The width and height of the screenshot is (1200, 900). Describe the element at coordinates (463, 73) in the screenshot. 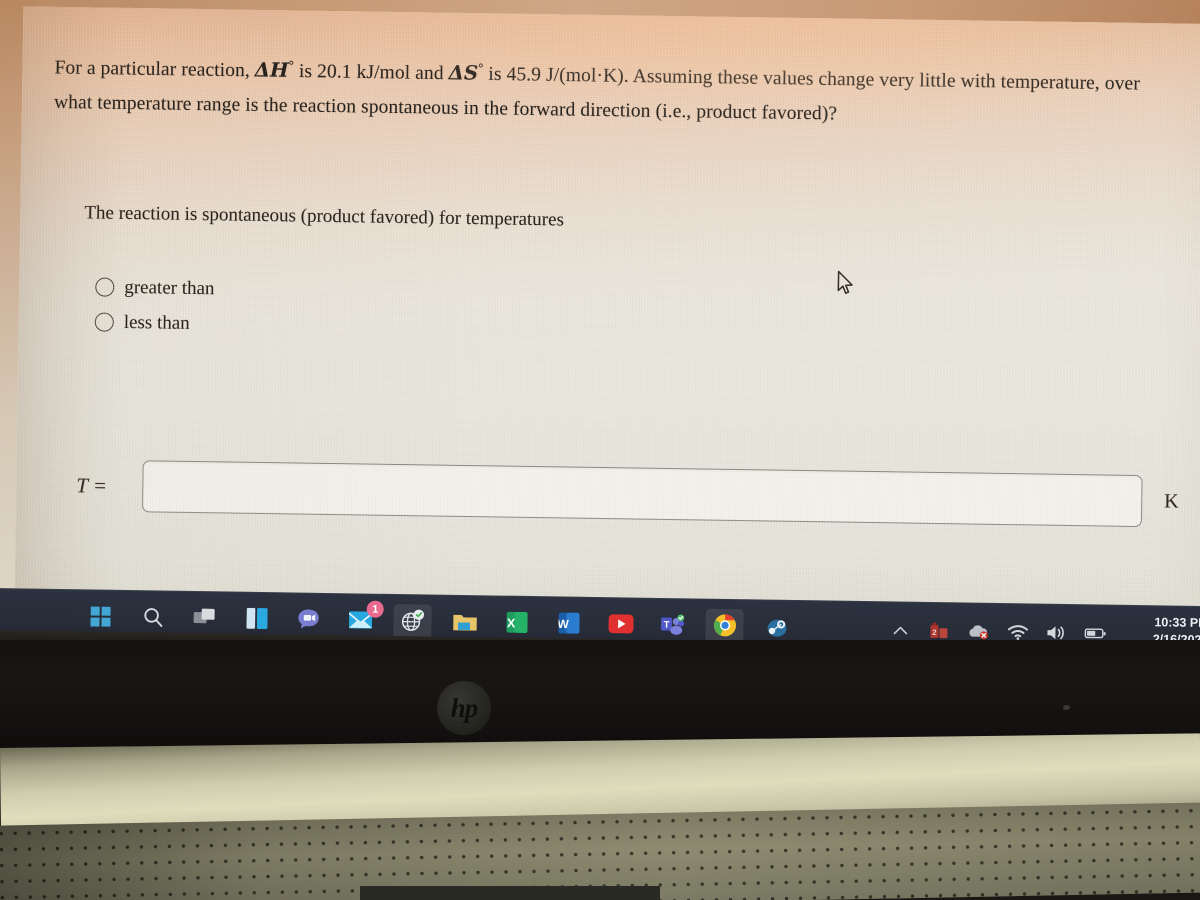

I see `delta-s-symbol: ΔS` at that location.